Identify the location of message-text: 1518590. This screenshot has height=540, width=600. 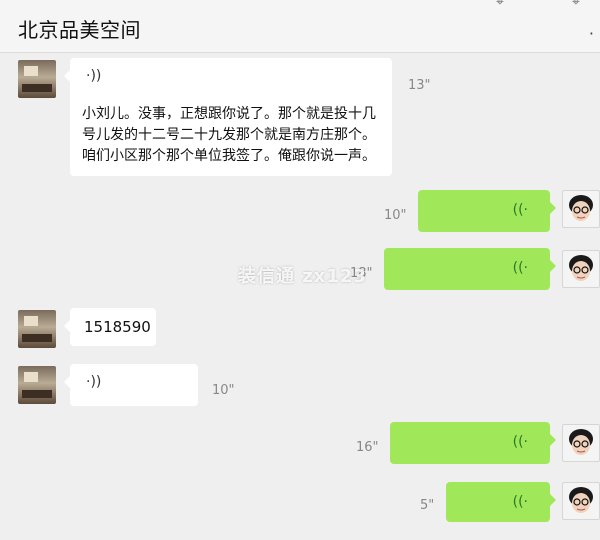
(117, 327).